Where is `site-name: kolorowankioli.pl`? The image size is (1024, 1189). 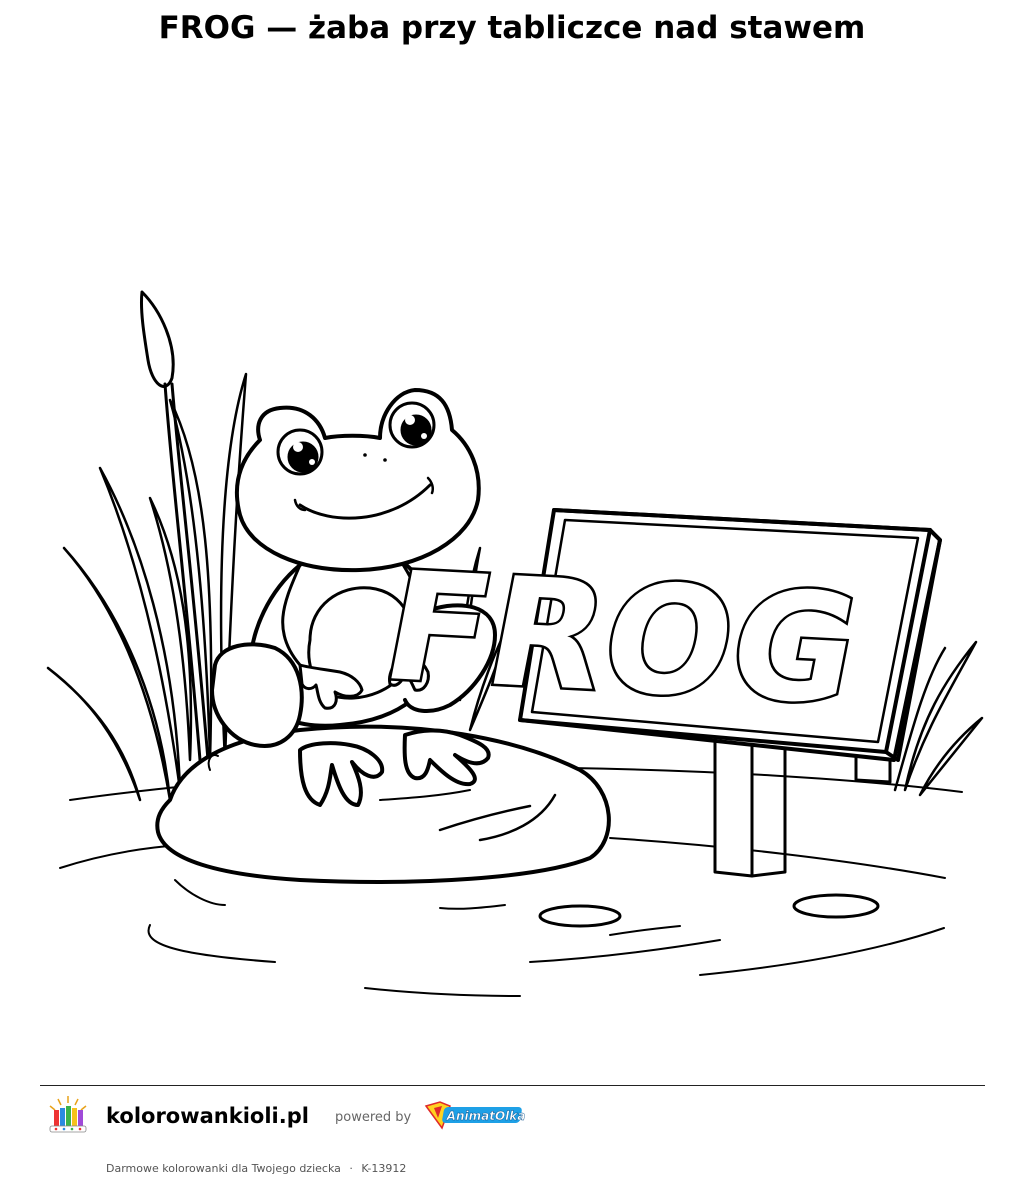
site-name: kolorowankioli.pl is located at coordinates (207, 1116).